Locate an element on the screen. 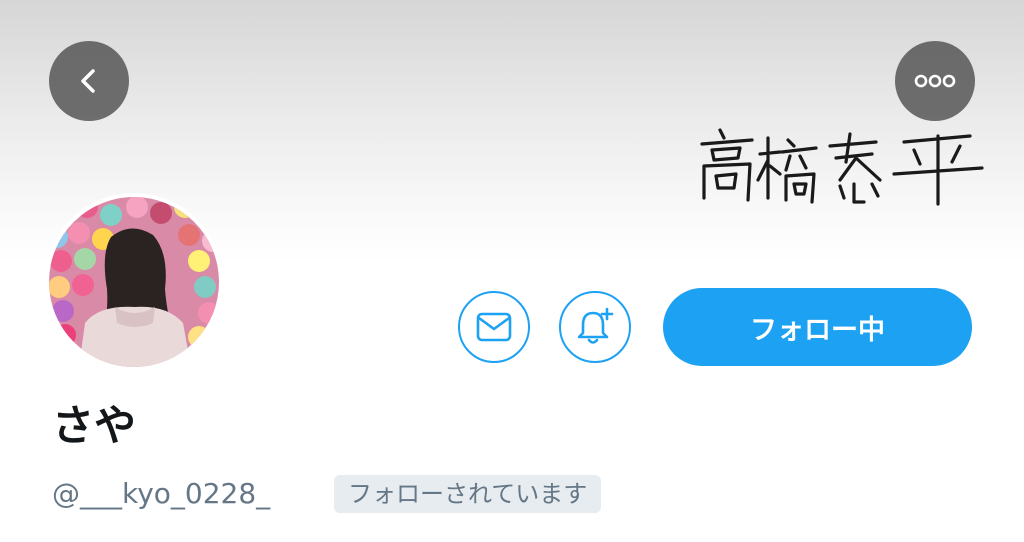  message-button is located at coordinates (494, 327).